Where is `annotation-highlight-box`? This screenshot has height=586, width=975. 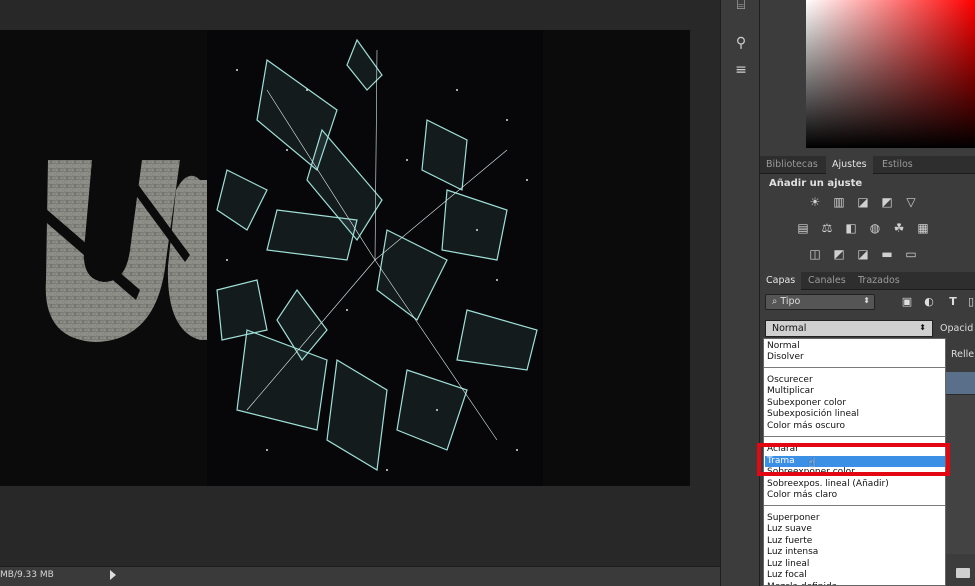 annotation-highlight-box is located at coordinates (853, 459).